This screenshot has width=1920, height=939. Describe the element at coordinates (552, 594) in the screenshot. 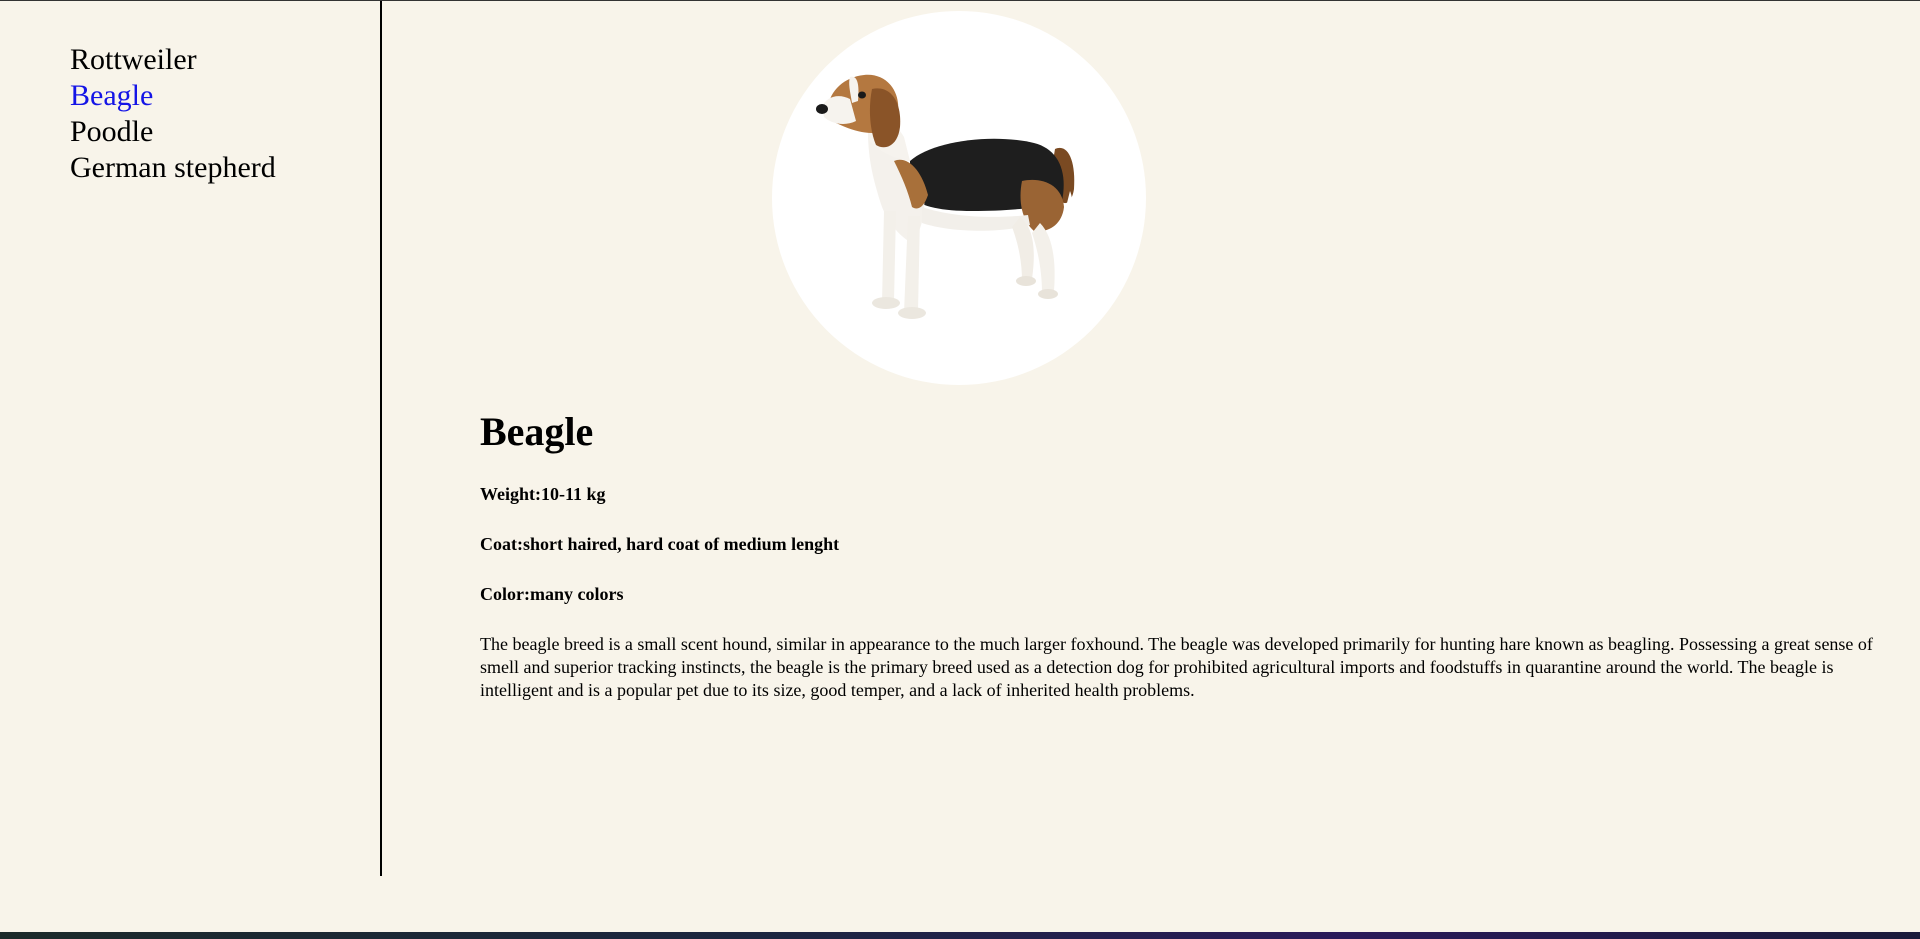

I see `breed-color: Color:many colors` at that location.